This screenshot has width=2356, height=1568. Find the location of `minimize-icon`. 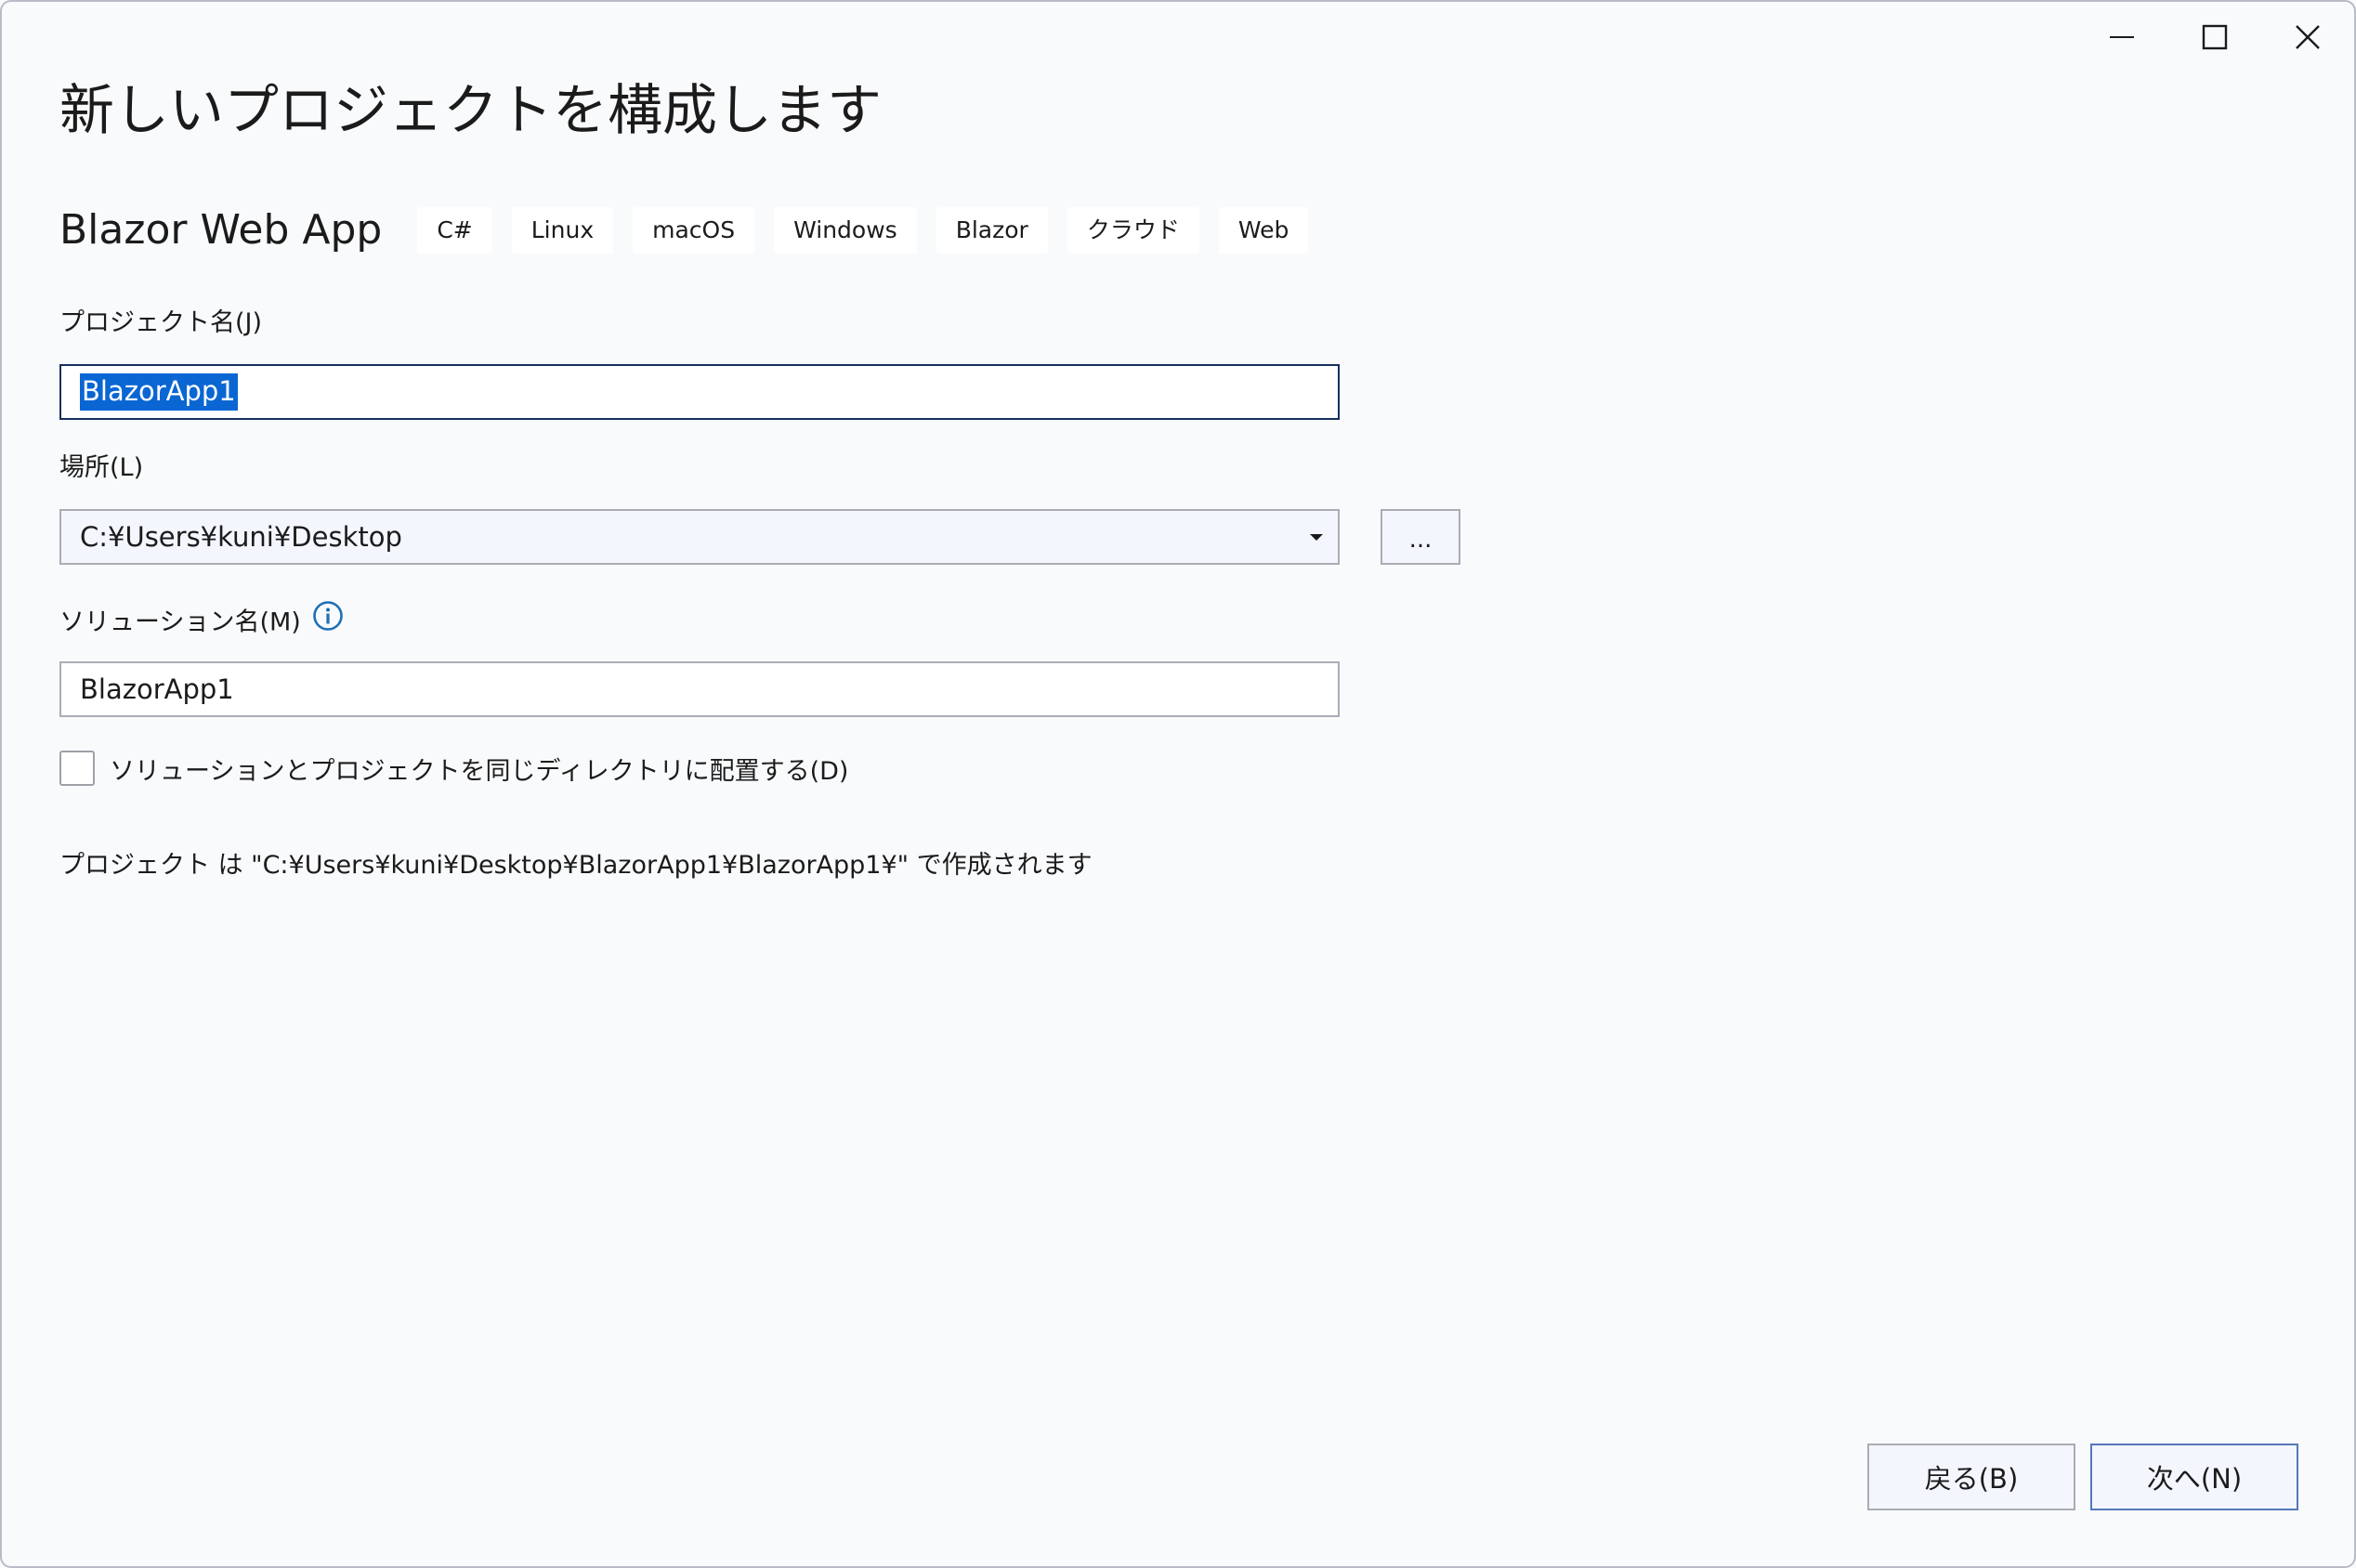

minimize-icon is located at coordinates (2122, 37).